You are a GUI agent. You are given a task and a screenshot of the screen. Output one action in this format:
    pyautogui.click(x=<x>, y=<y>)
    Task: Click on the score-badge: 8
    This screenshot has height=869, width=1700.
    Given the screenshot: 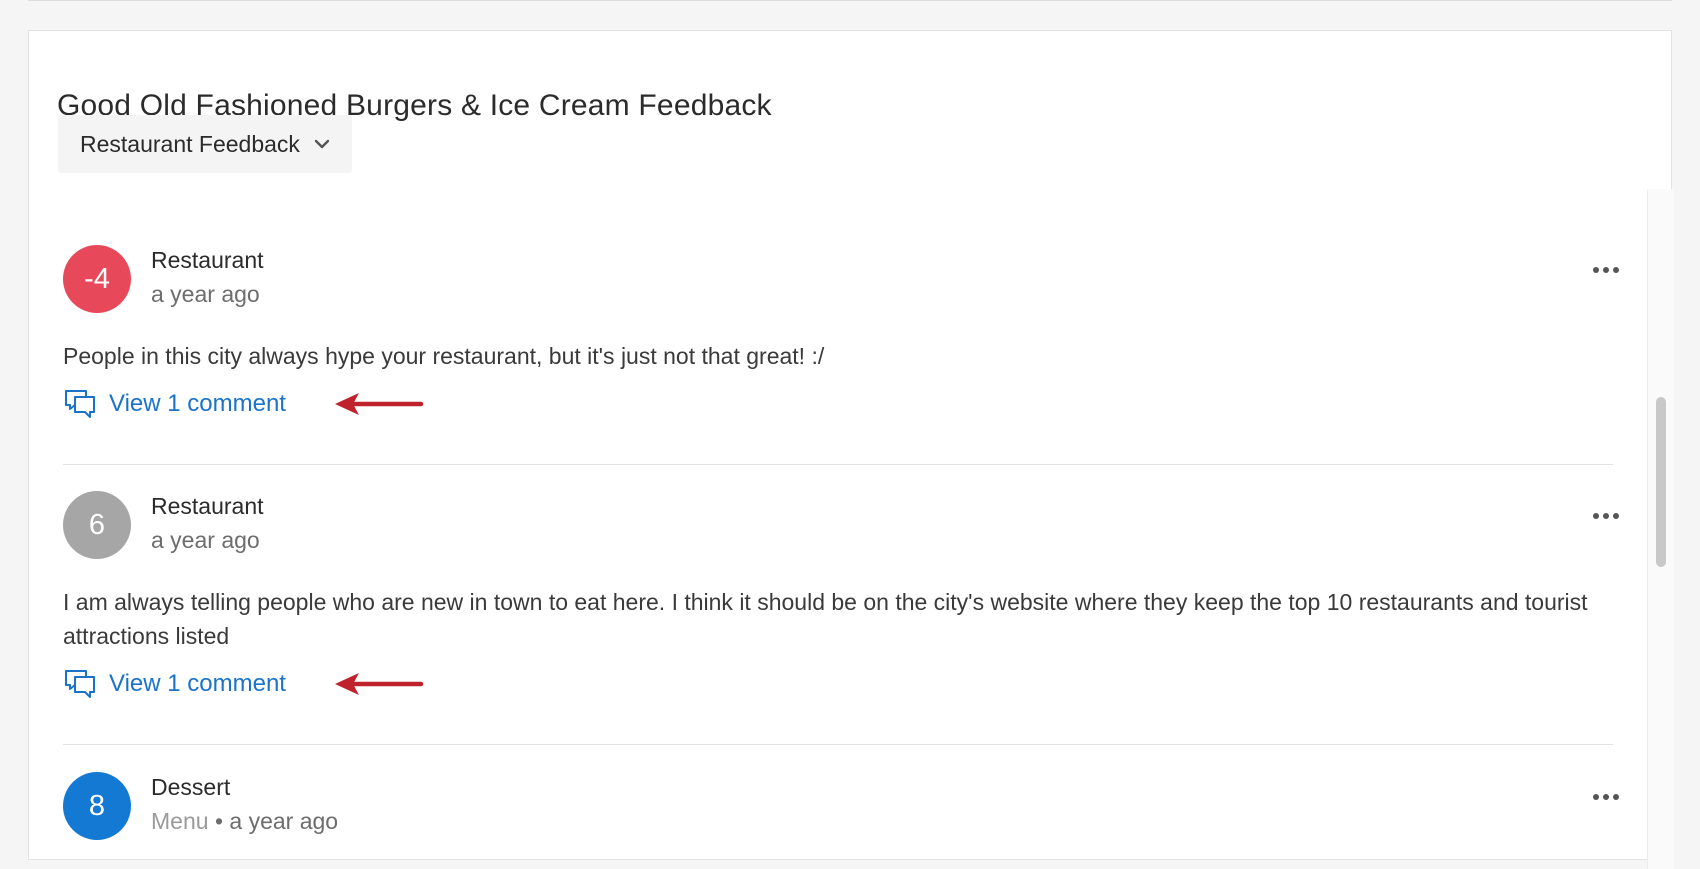 What is the action you would take?
    pyautogui.click(x=97, y=806)
    